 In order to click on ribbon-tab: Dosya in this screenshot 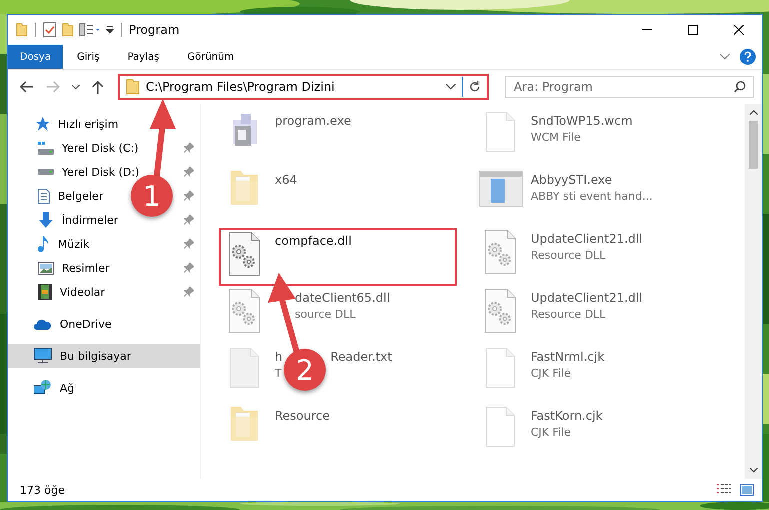, I will do `click(36, 57)`.